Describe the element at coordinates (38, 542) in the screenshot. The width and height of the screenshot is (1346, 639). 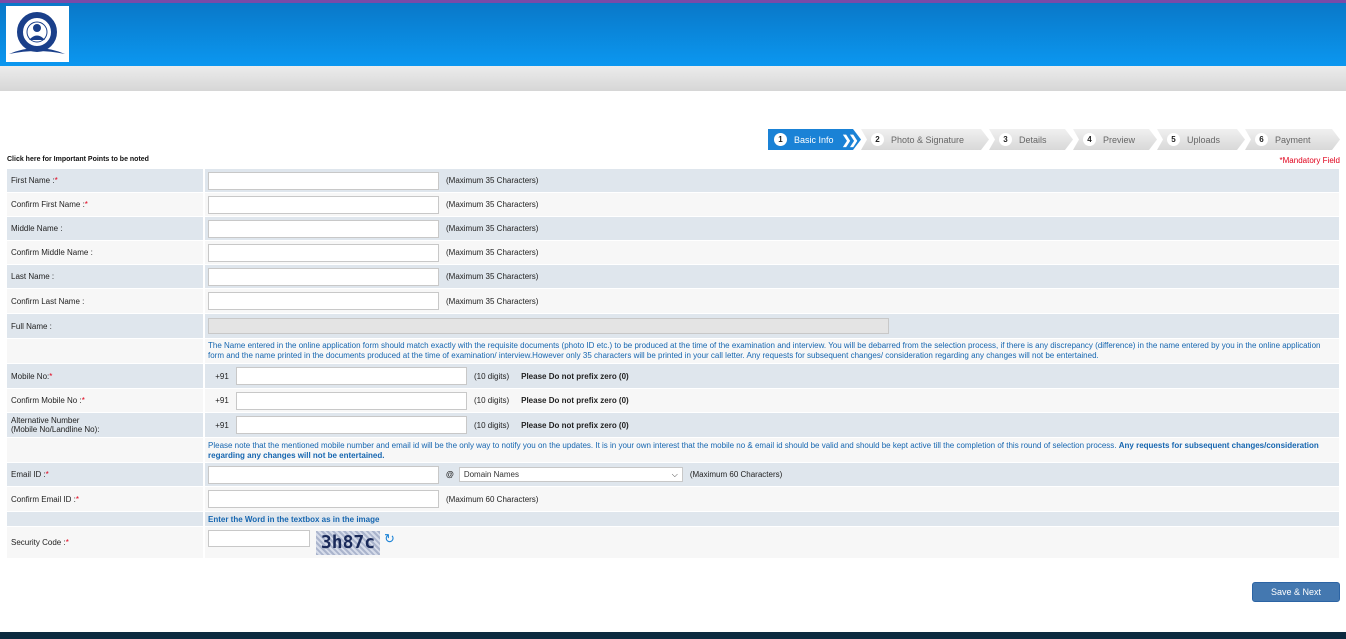
I see `security-code-label: Security Code :` at that location.